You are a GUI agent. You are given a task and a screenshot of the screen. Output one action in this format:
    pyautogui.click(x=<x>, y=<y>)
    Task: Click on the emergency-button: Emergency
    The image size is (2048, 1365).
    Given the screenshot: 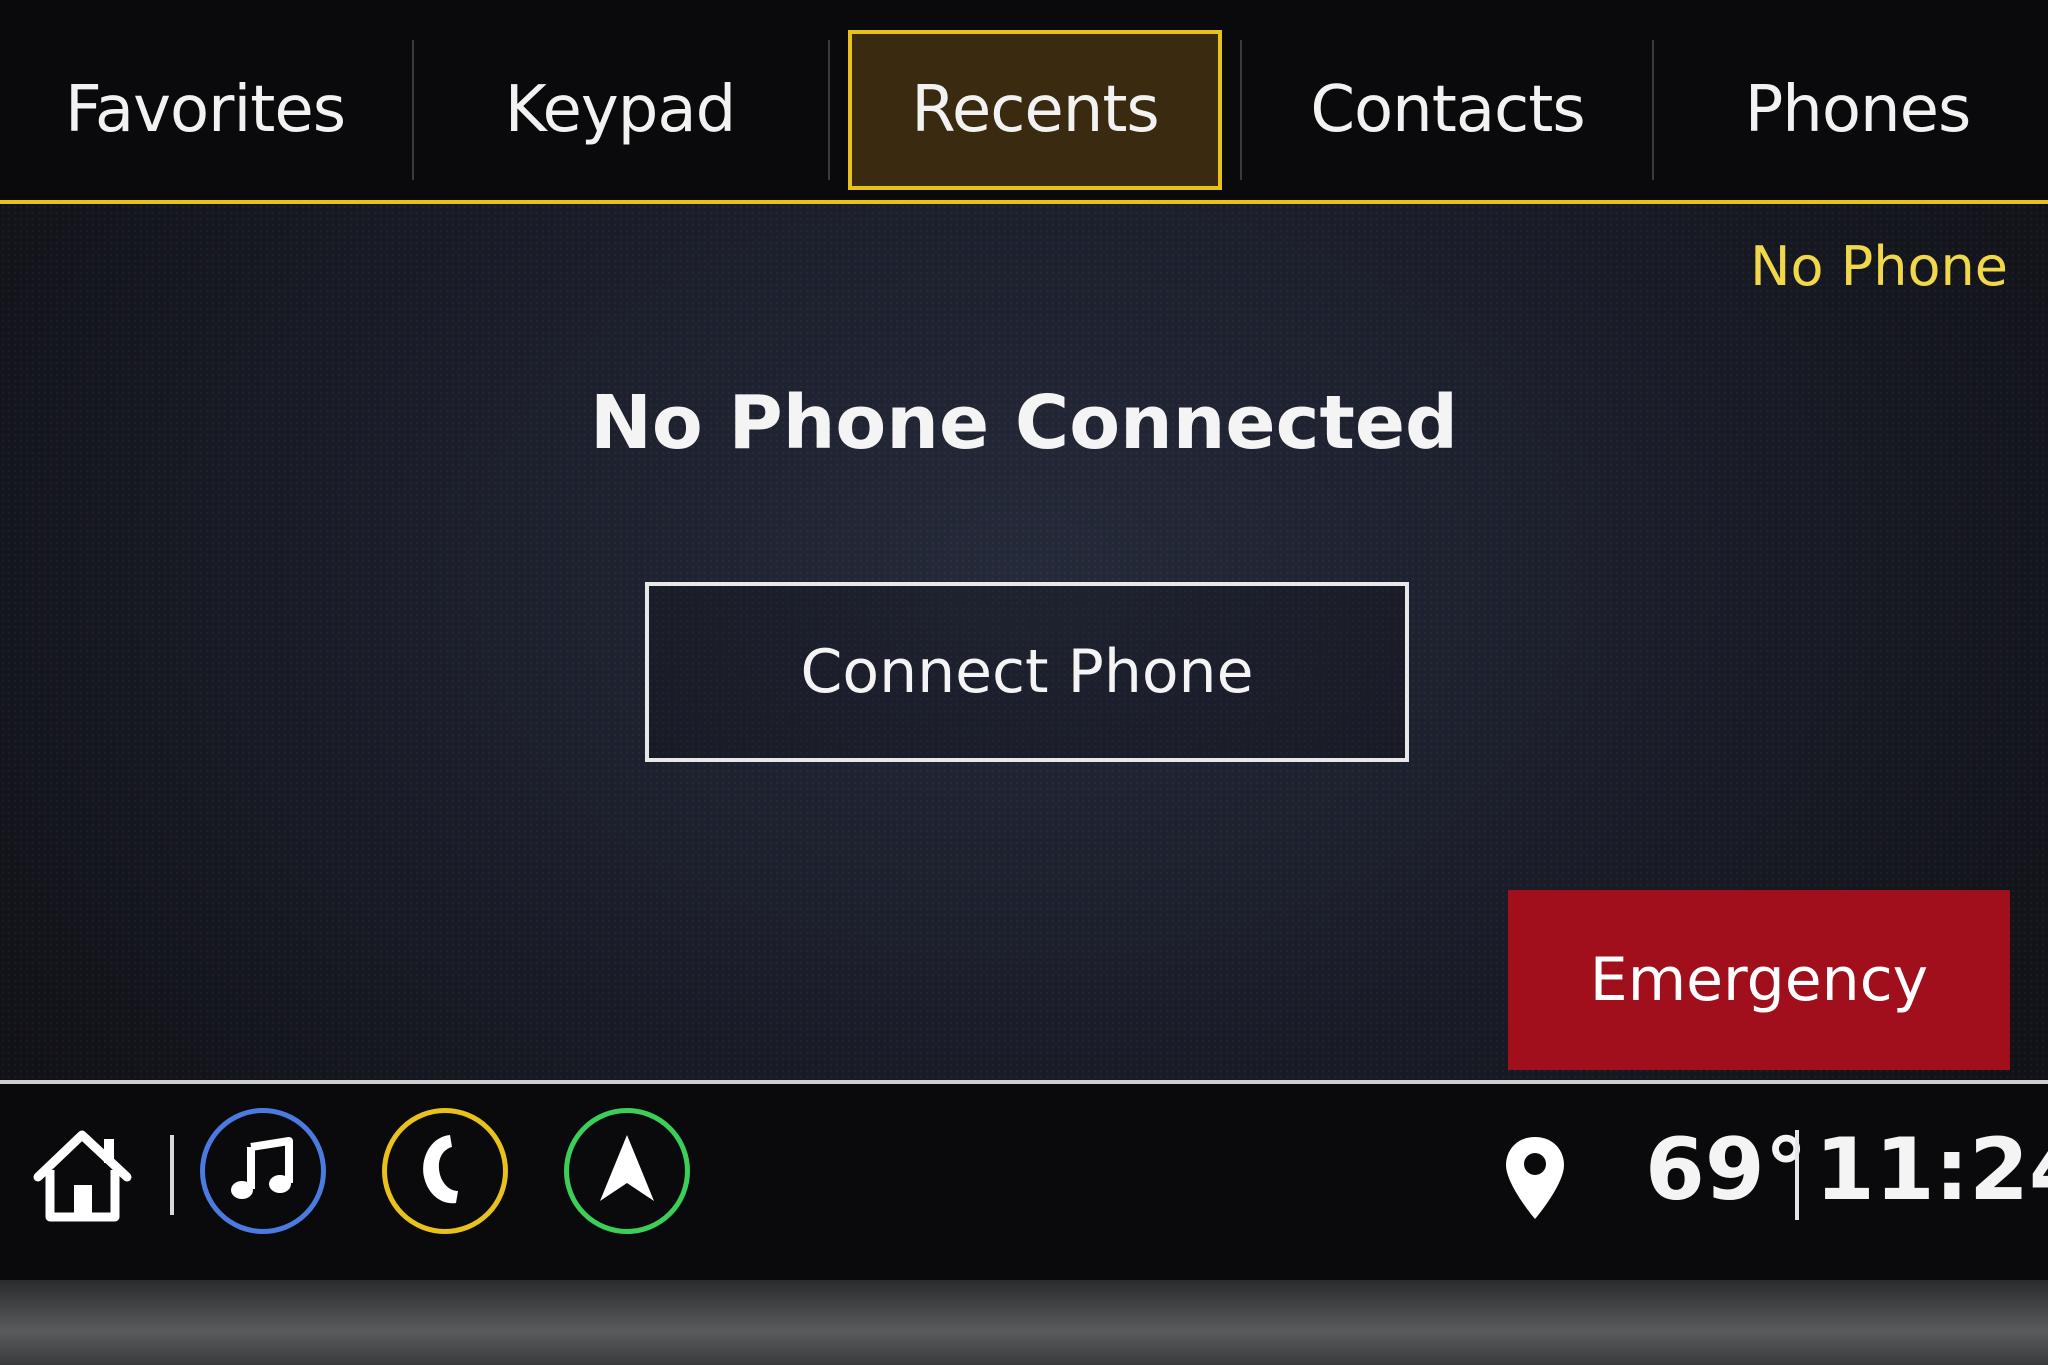 What is the action you would take?
    pyautogui.click(x=1759, y=980)
    